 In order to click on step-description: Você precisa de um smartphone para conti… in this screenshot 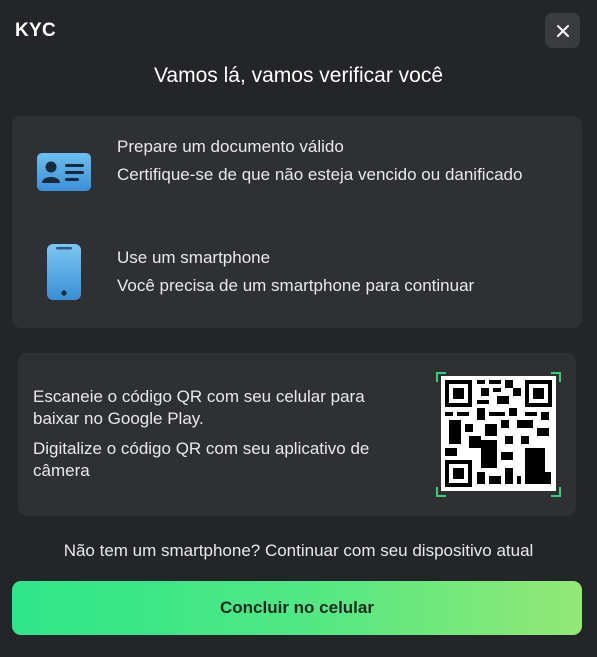, I will do `click(296, 285)`.